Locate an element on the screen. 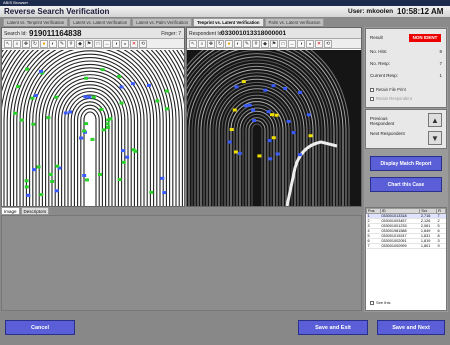 The image size is (450, 345). pan-icon: ✥ is located at coordinates (26, 44).